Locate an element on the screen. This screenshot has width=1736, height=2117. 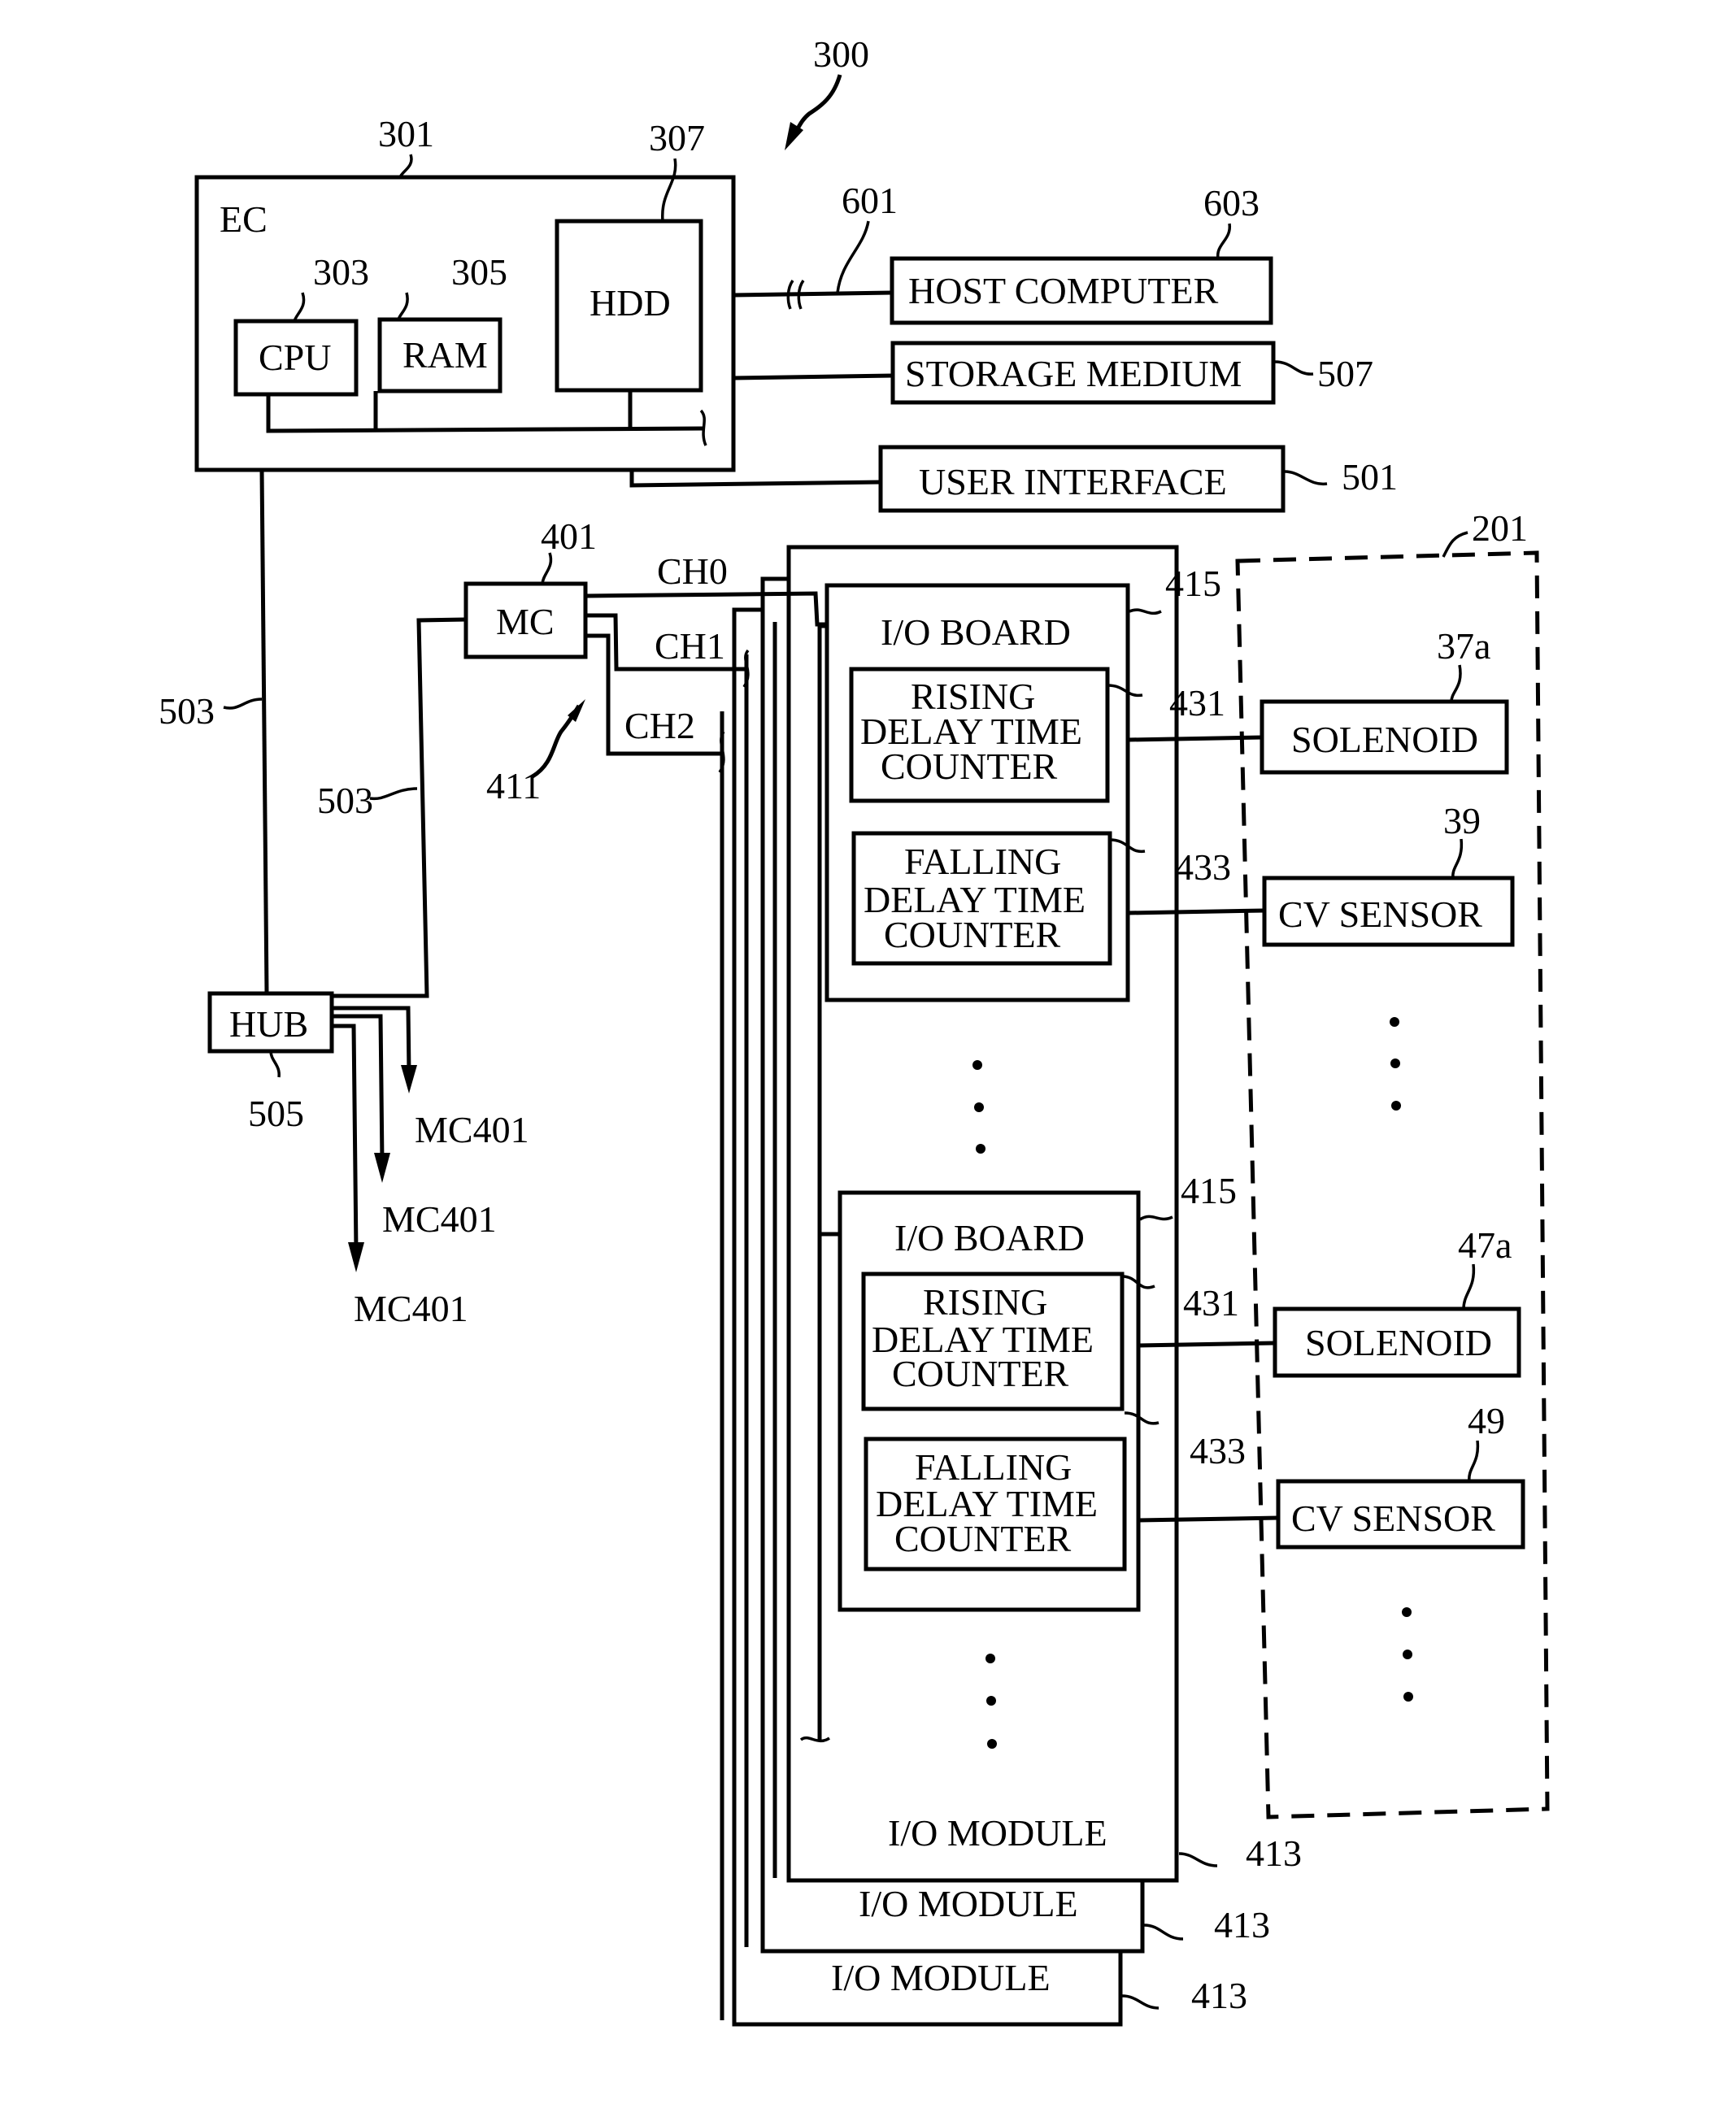
ec-leader is located at coordinates (405, 166).